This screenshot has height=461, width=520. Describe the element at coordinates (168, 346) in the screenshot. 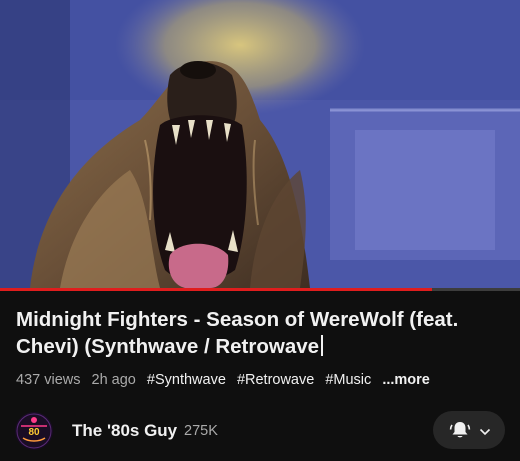

I see `video-title-line2: Chevi) (Synthwave / Retrowave` at that location.